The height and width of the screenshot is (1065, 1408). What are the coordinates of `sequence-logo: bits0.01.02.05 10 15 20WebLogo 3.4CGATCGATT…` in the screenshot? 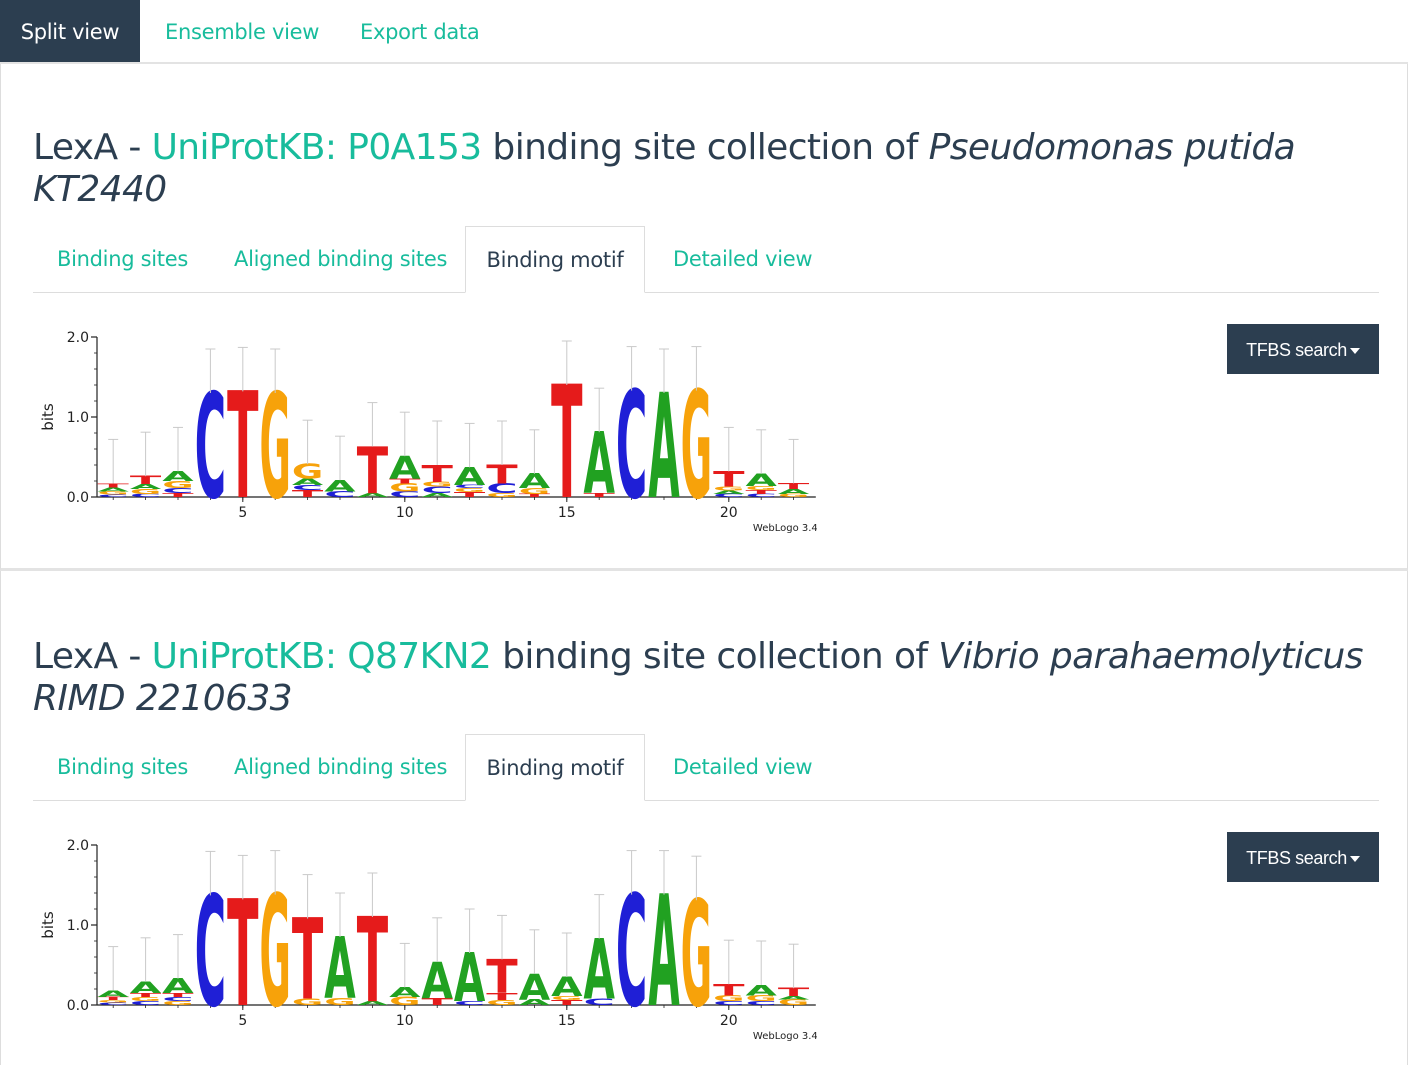 It's located at (428, 432).